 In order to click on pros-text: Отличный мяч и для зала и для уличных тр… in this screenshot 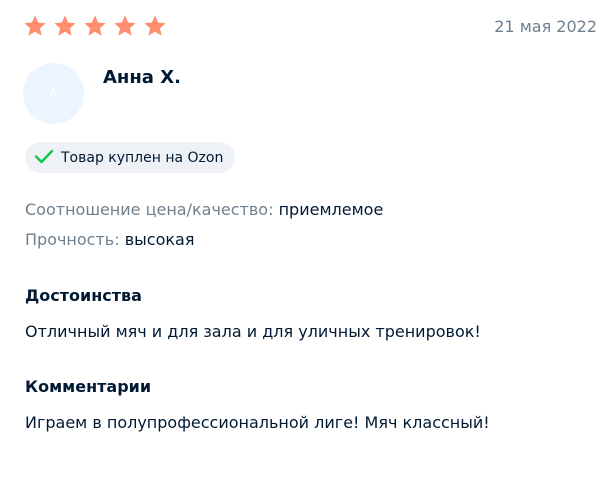, I will do `click(253, 331)`.